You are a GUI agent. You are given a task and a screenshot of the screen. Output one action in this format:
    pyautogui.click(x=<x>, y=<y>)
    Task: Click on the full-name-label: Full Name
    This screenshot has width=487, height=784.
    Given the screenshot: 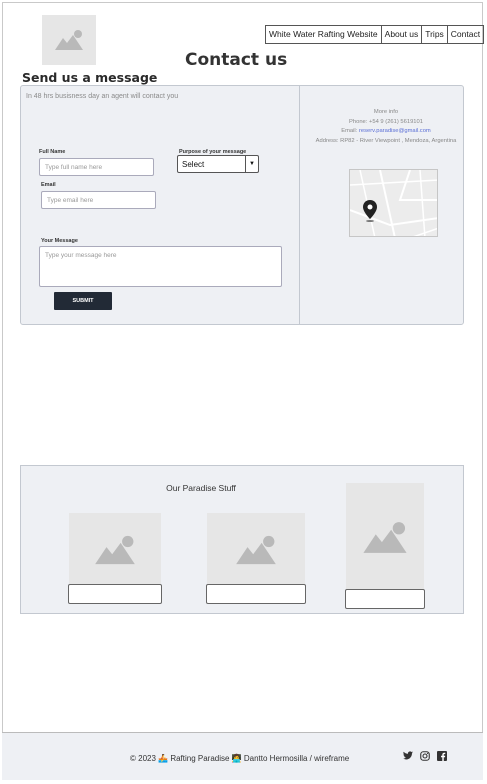 What is the action you would take?
    pyautogui.click(x=52, y=152)
    